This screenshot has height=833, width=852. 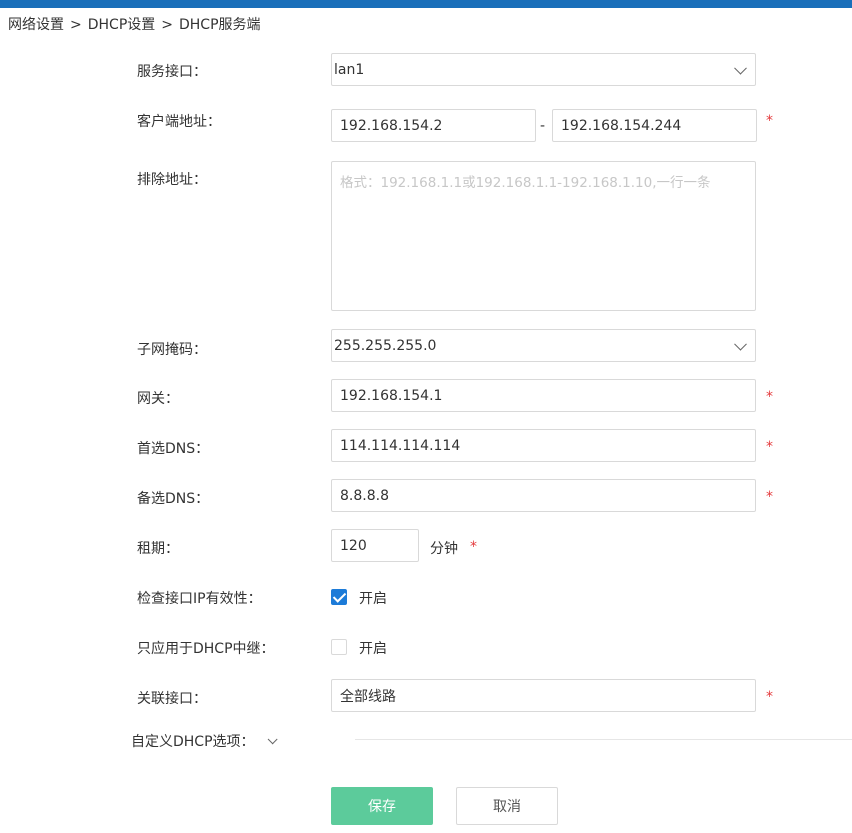 I want to click on relay-only-label: 只应用于DHCP中继：, so click(x=206, y=649).